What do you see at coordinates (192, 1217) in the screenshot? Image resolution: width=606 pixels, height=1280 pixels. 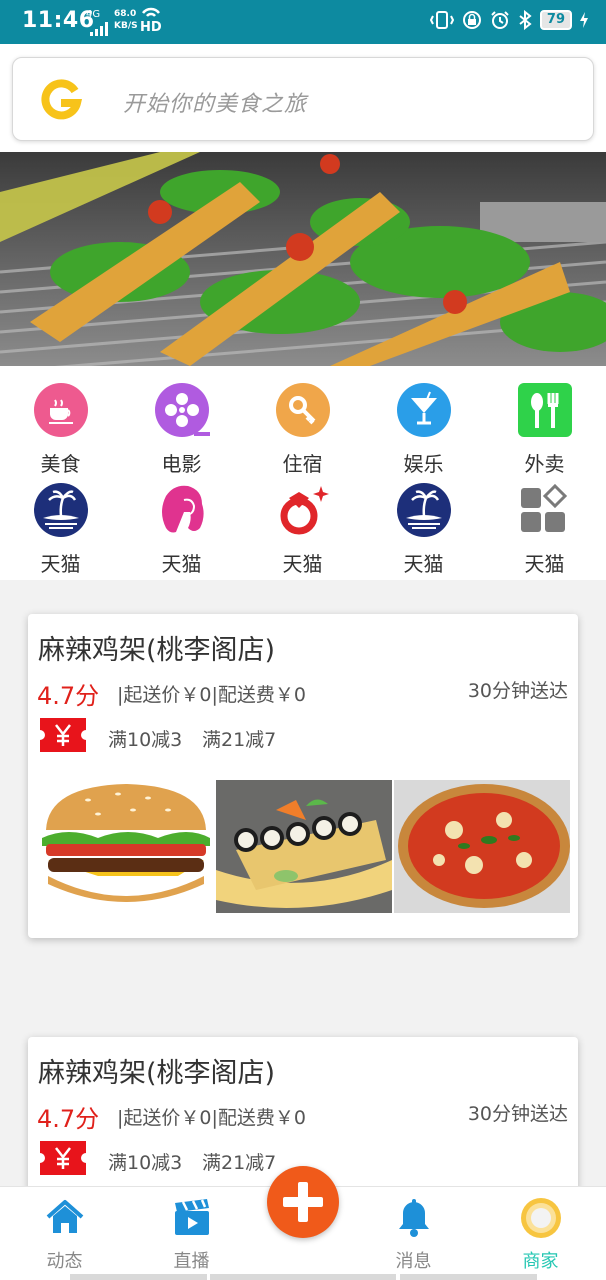 I see `clapperboard-icon` at bounding box center [192, 1217].